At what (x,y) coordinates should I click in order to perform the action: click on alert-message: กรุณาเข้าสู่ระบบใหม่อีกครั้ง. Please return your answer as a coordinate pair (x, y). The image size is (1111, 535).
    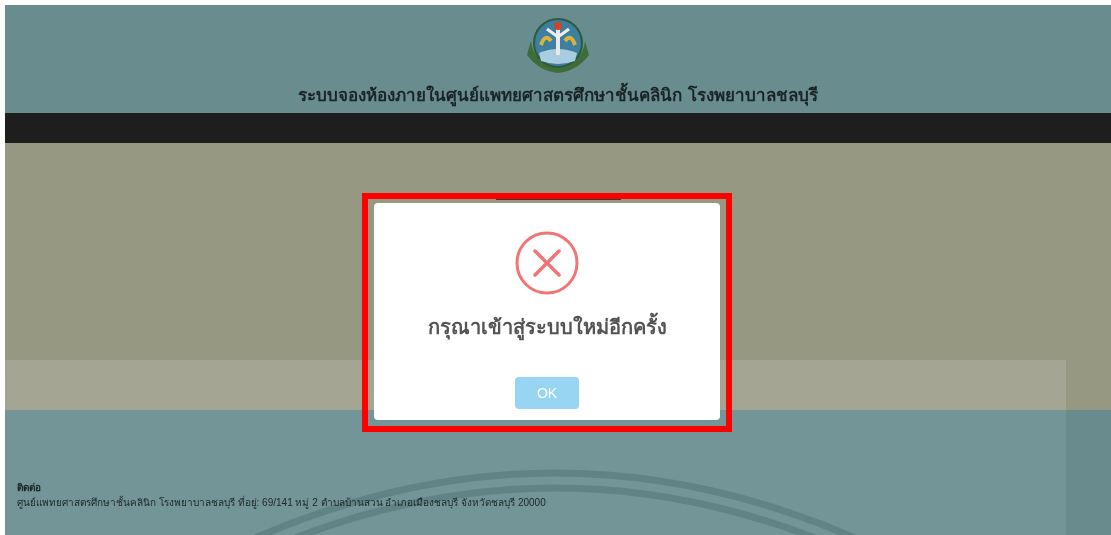
    Looking at the image, I should click on (547, 327).